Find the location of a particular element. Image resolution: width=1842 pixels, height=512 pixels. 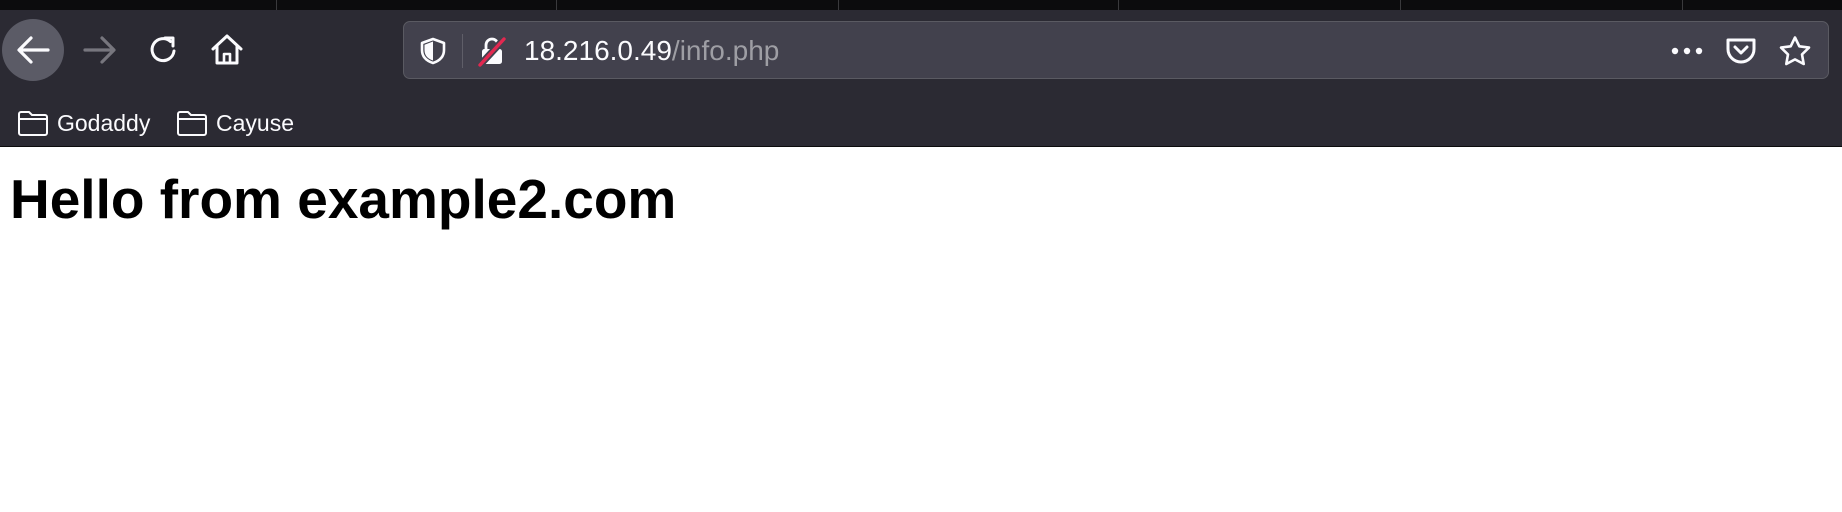

bookmark-folder-cayuse: Cayuse is located at coordinates (235, 123).